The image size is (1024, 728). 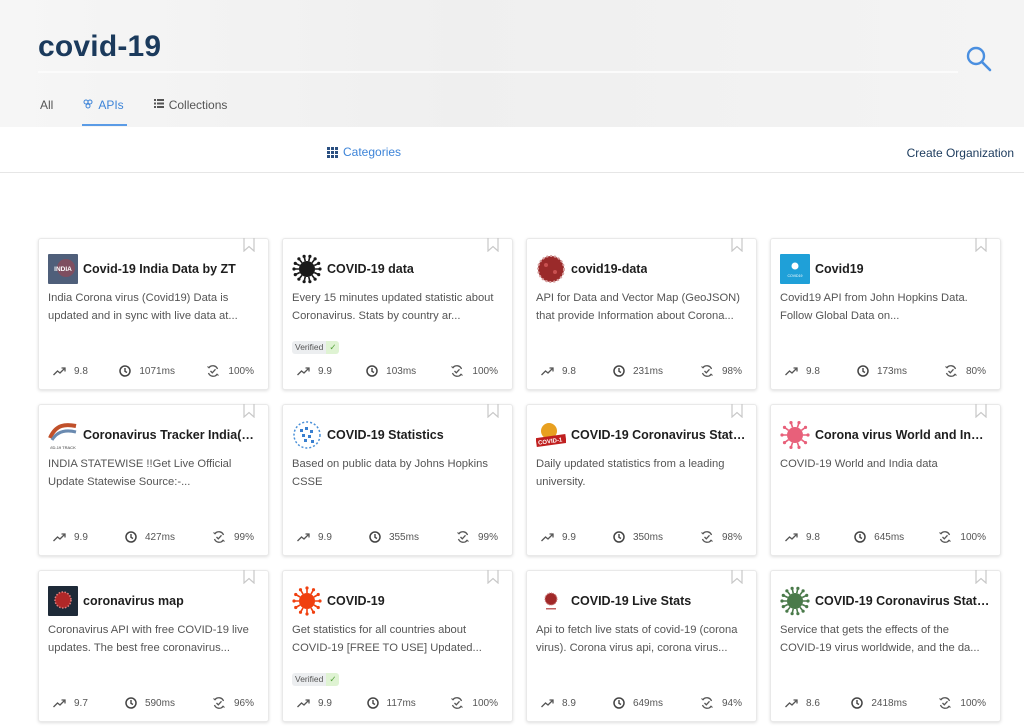 What do you see at coordinates (150, 537) in the screenshot?
I see `latency-stat: 427ms` at bounding box center [150, 537].